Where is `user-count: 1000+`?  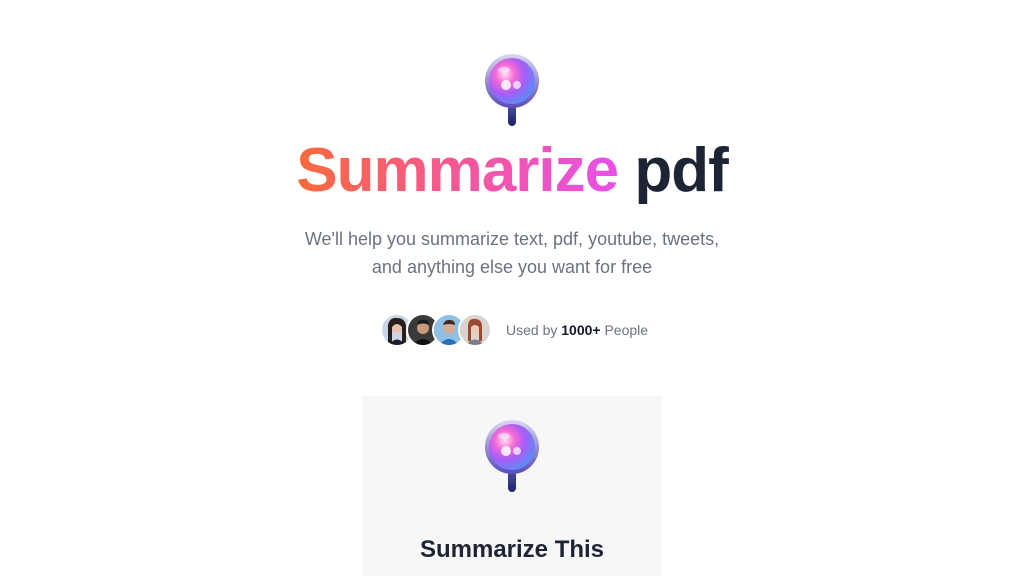 user-count: 1000+ is located at coordinates (581, 330).